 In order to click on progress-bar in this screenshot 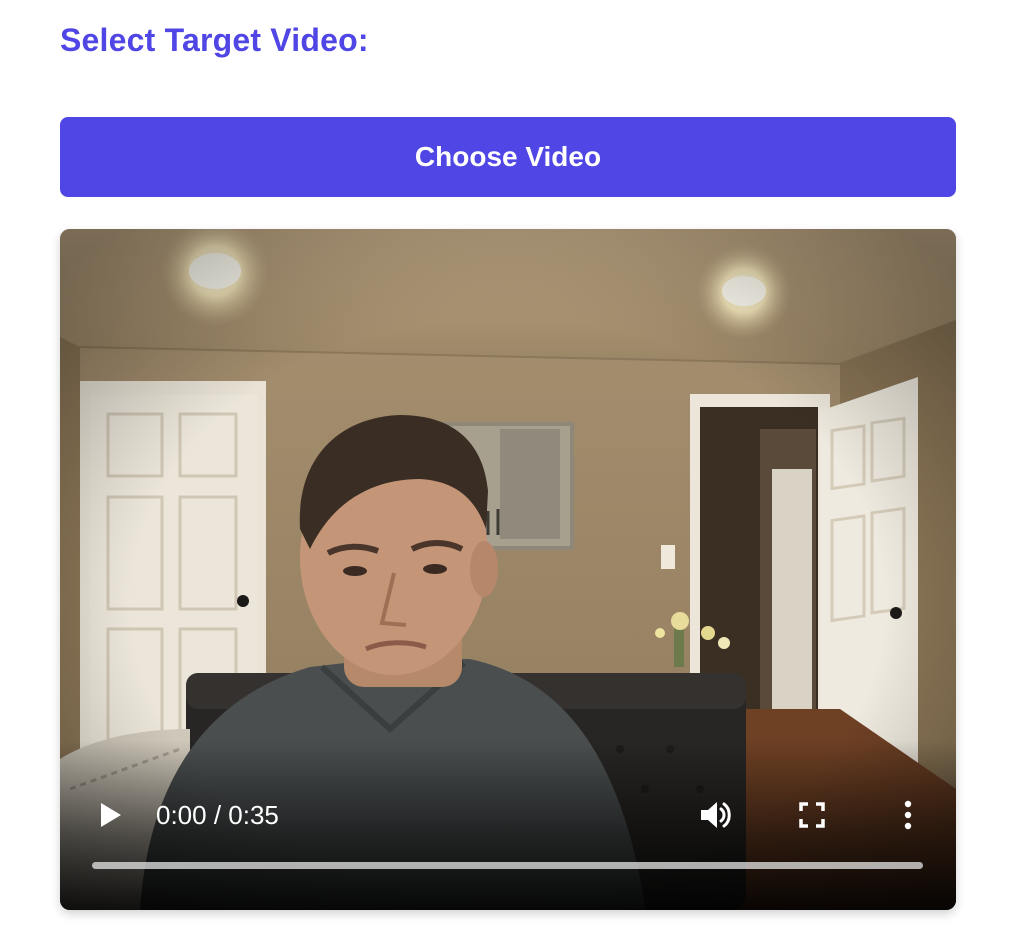, I will do `click(507, 865)`.